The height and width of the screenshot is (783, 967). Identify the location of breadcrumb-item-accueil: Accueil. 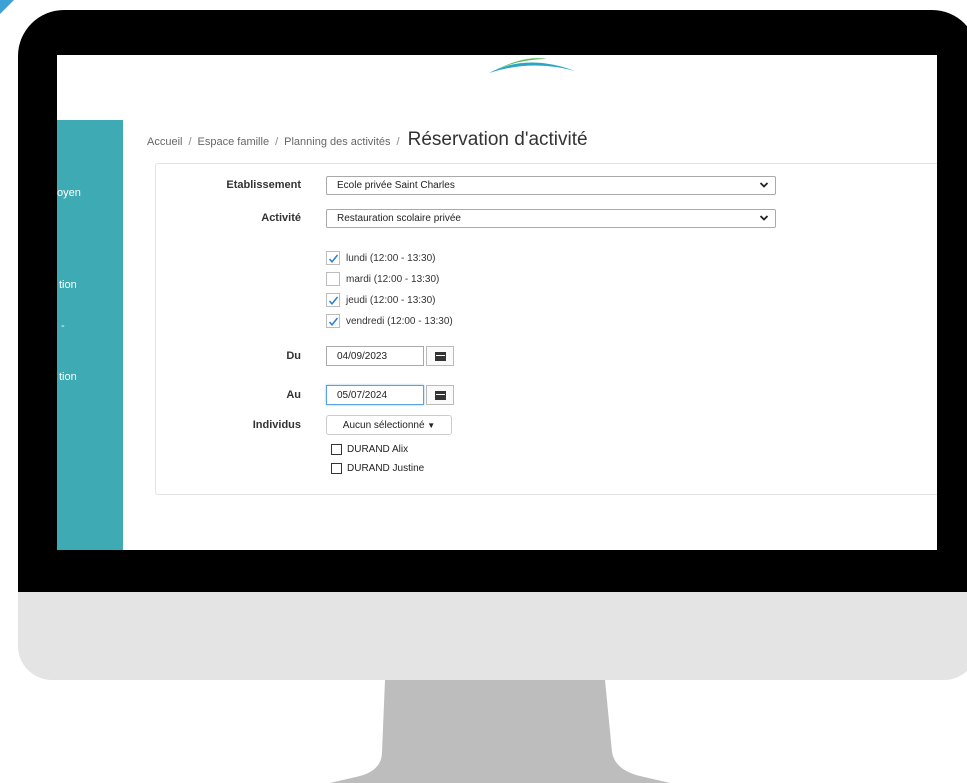
(164, 142).